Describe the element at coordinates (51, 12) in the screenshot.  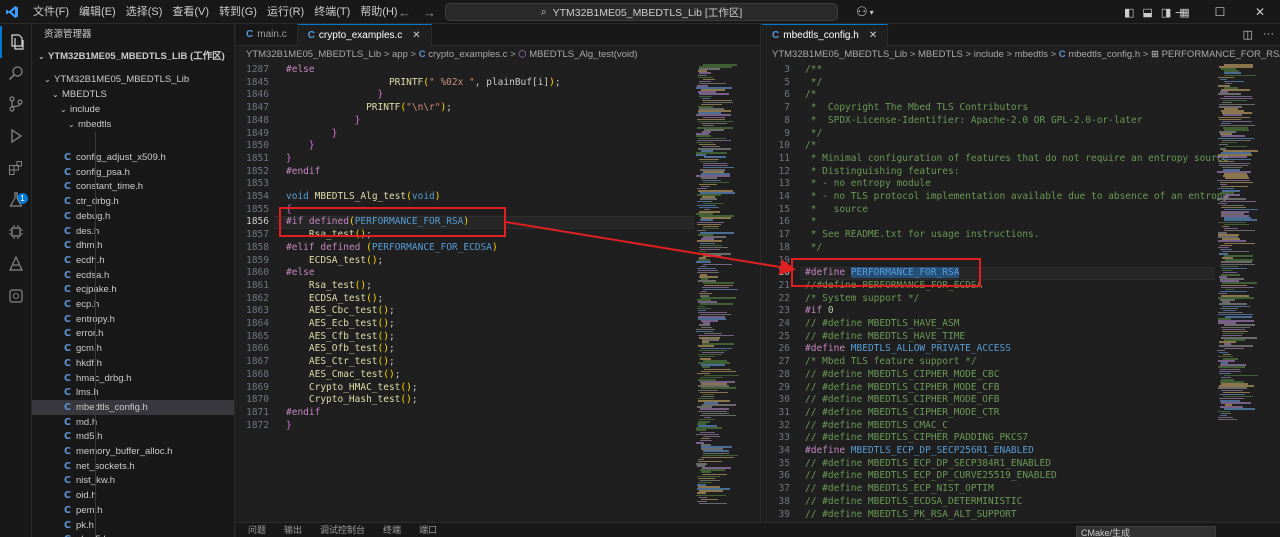
I see `menu-item-0: 文件(F)` at that location.